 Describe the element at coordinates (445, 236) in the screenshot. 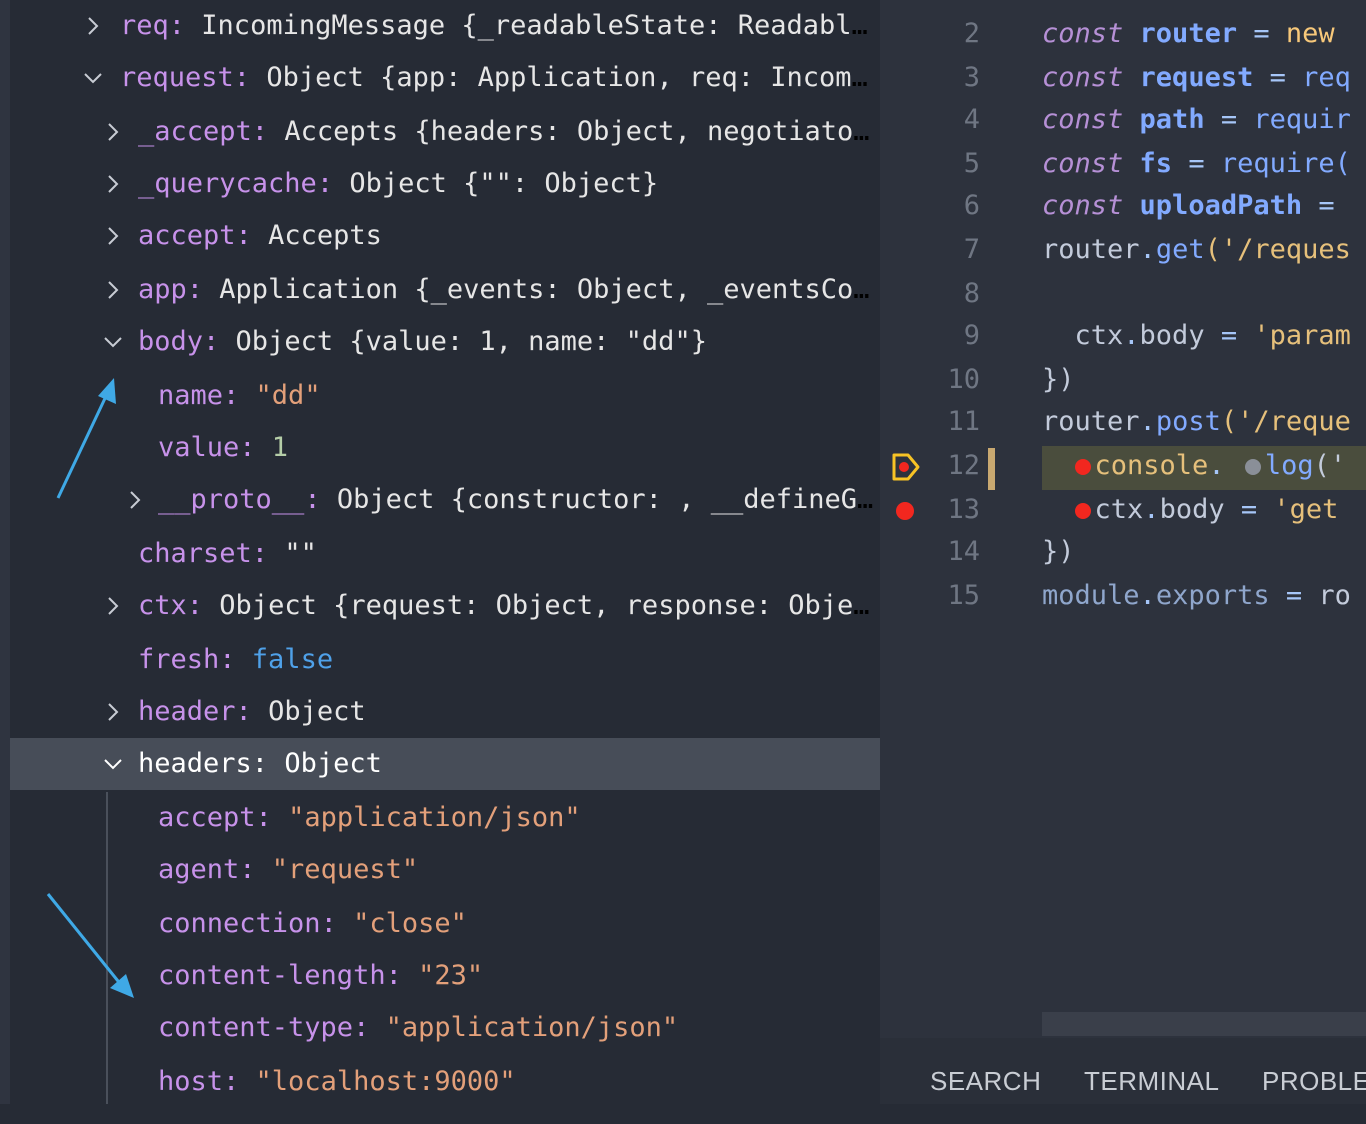

I see `variable-row: accept: Accepts` at that location.